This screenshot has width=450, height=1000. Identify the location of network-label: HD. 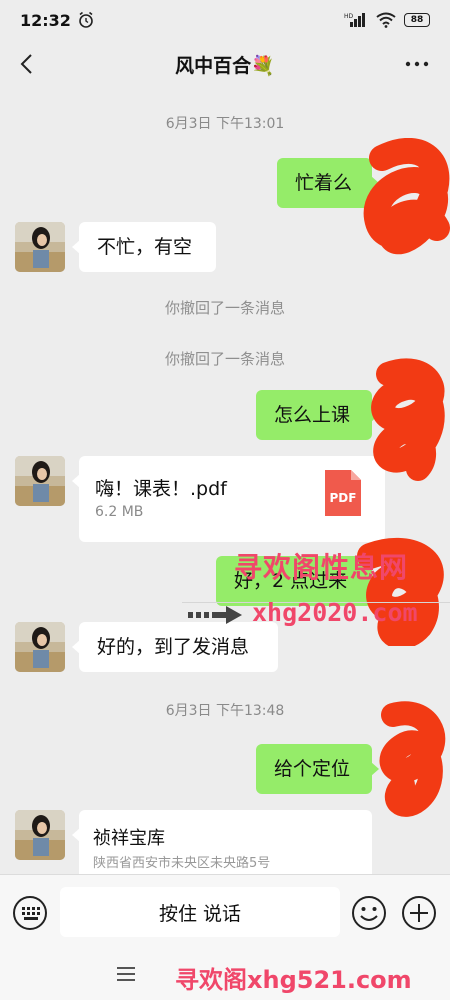
(349, 16).